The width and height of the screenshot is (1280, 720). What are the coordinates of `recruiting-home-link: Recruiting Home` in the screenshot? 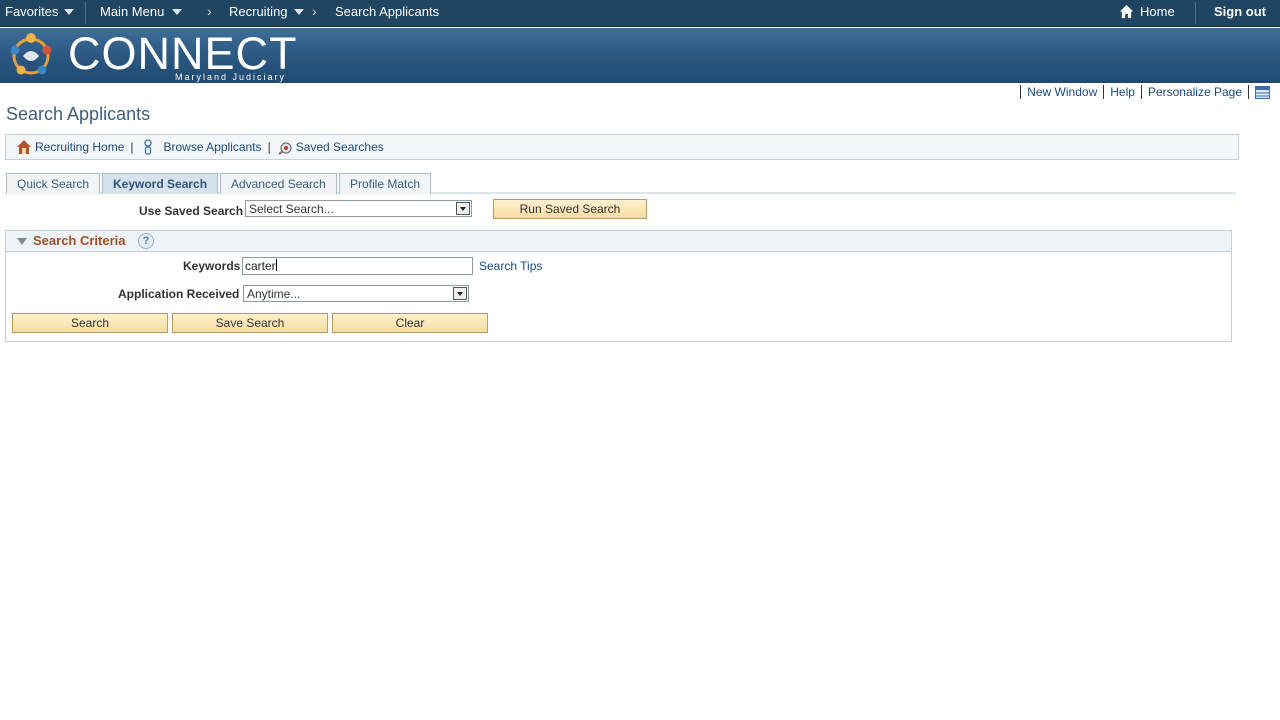 It's located at (70, 147).